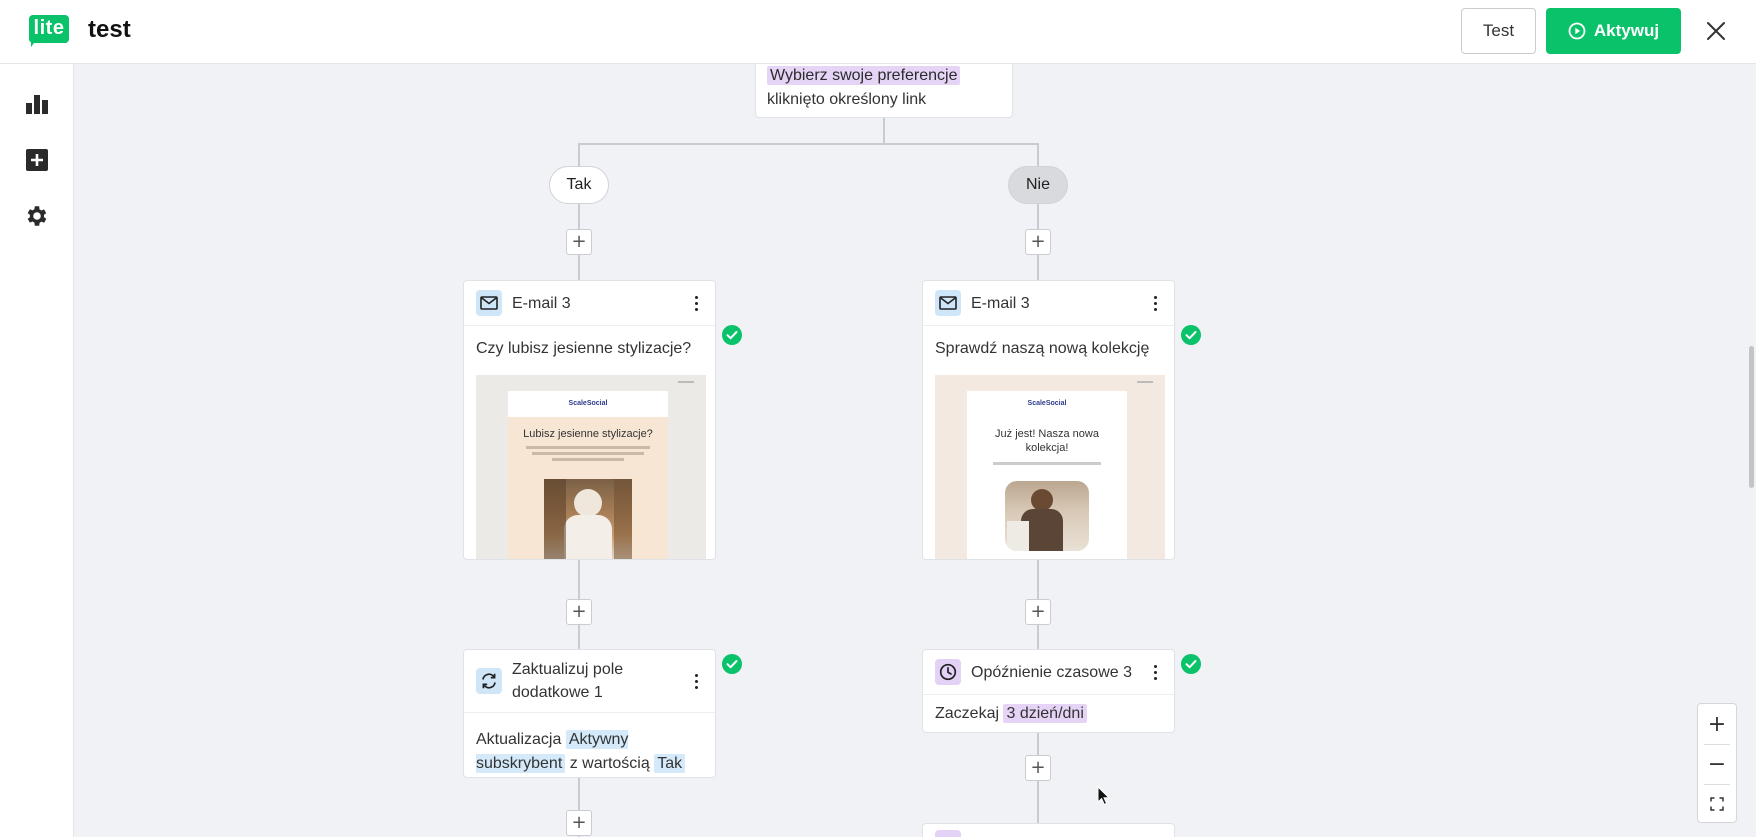 The image size is (1756, 837). I want to click on sidebar-item-settings, so click(37, 216).